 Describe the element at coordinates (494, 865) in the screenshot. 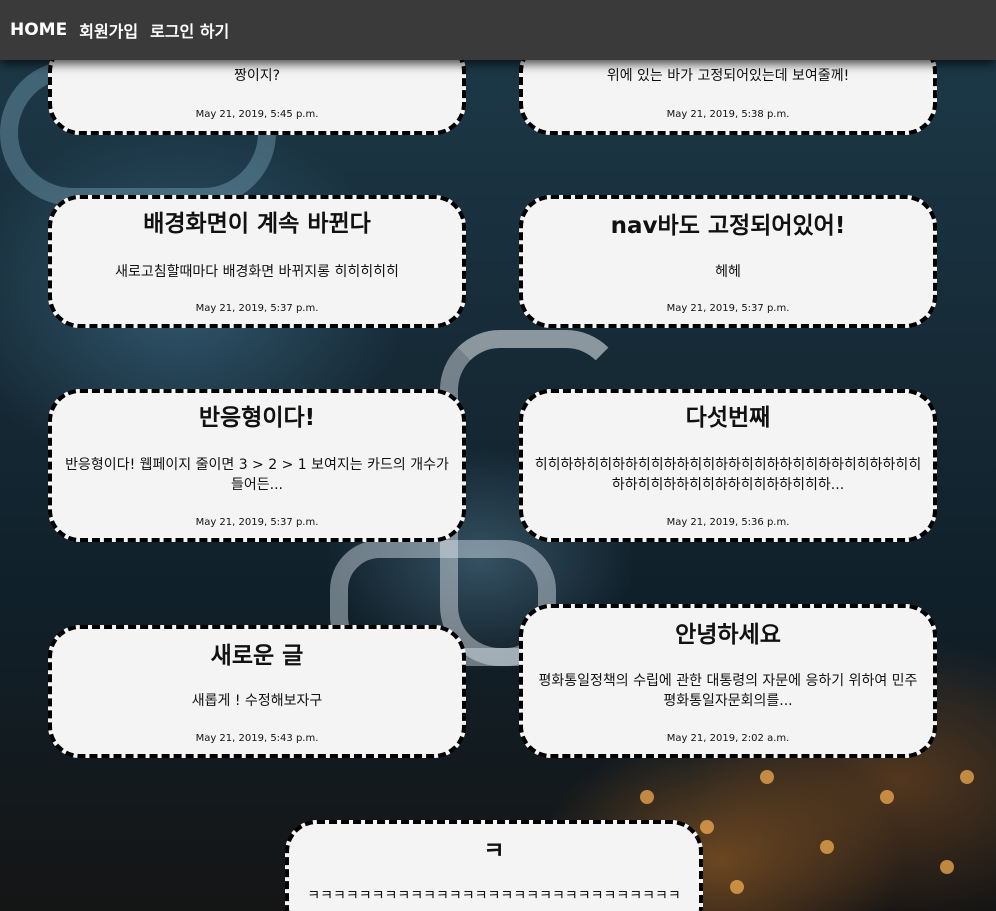

I see `post-card: ㅋ ㅋㅋㅋㅋㅋㅋㅋㅋㅋㅋㅋㅋㅋㅋㅋㅋㅋㅋㅋㅋㅋㅋㅋㅋㅋㅋㅋㅋㅋ` at that location.